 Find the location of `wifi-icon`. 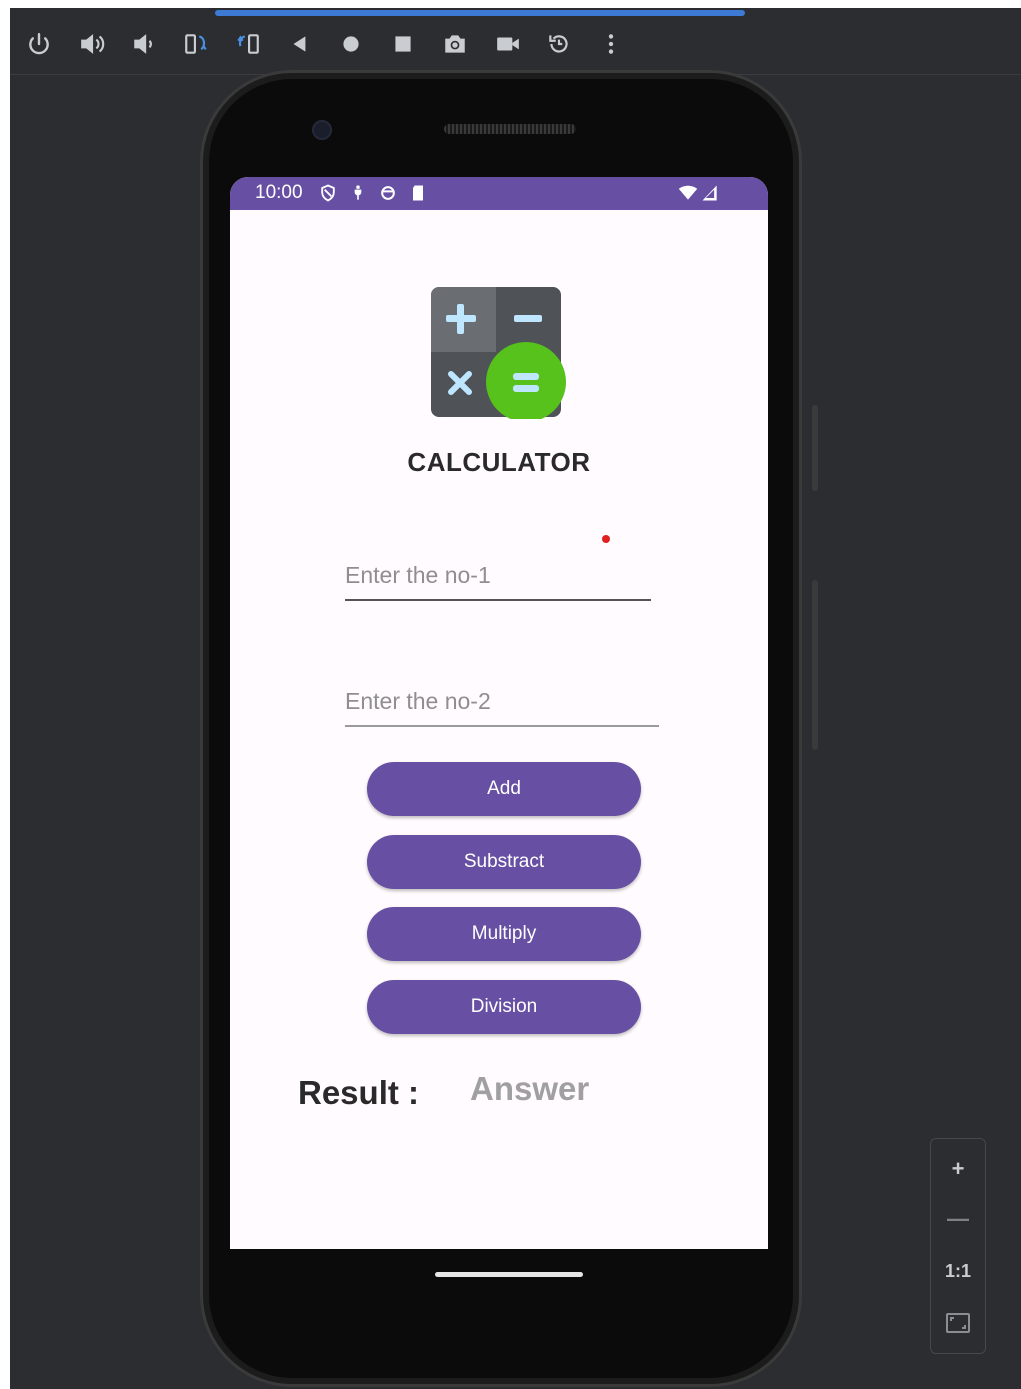

wifi-icon is located at coordinates (688, 193).